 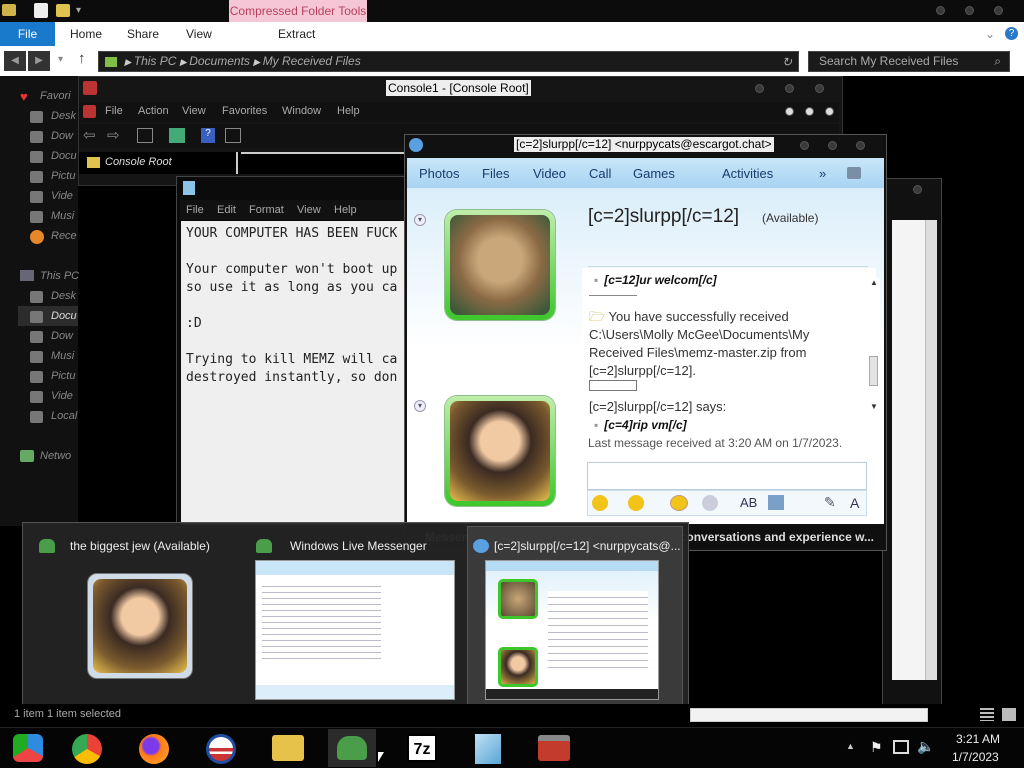 What do you see at coordinates (978, 739) in the screenshot?
I see `clock-time: 3:21 AM` at bounding box center [978, 739].